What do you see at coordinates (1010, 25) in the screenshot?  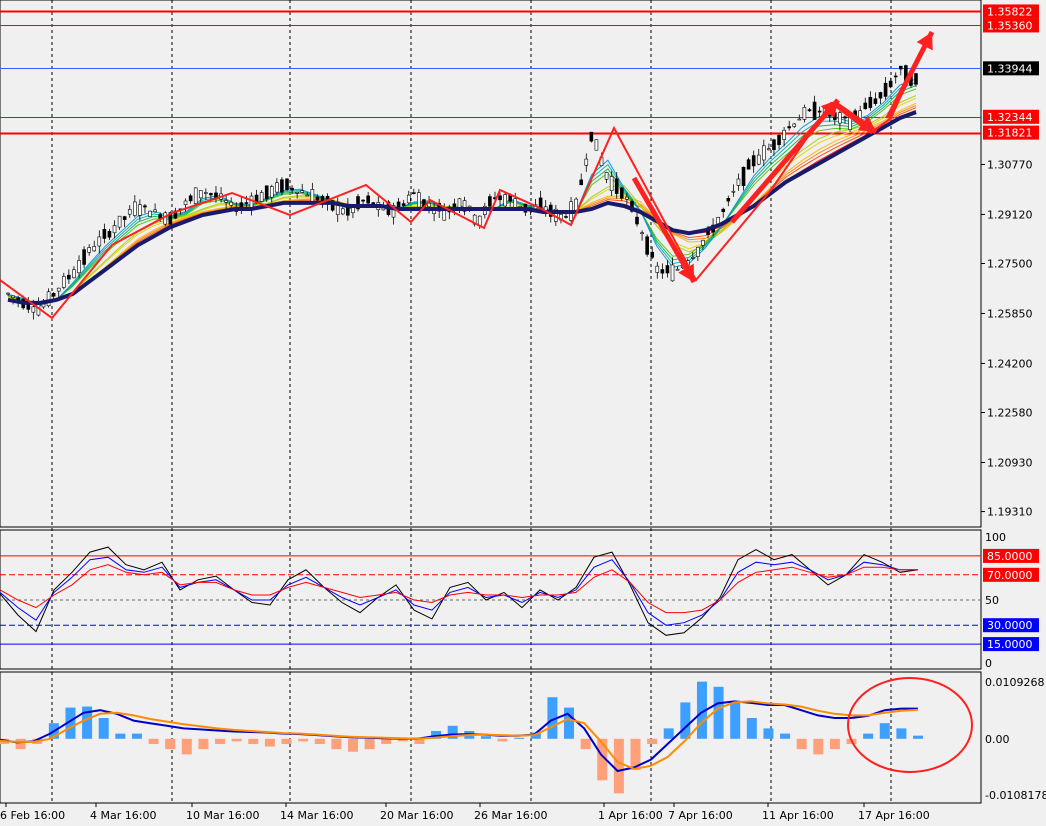 I see `price-badge-label-1: 1.35360` at bounding box center [1010, 25].